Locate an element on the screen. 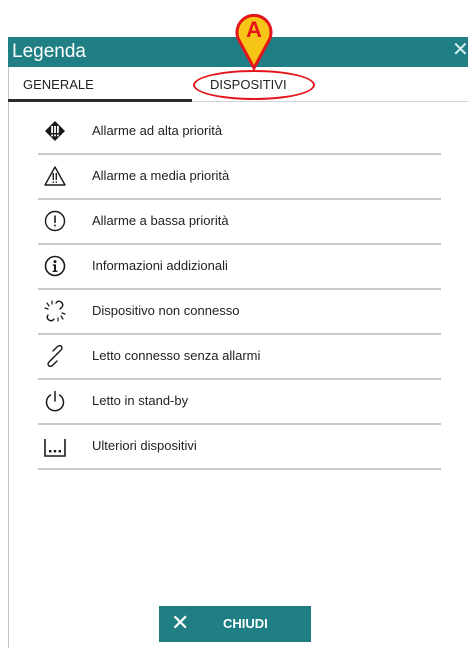  legend-item-label: Dispositivo non connesso is located at coordinates (166, 310).